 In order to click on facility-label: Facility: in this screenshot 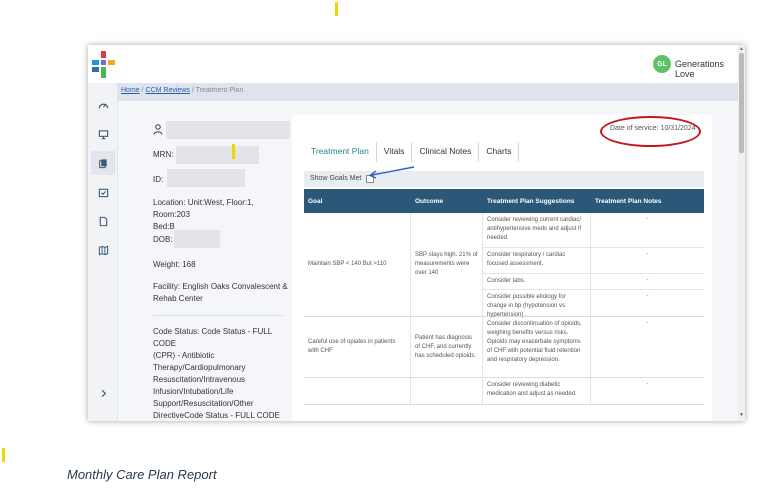, I will do `click(167, 286)`.